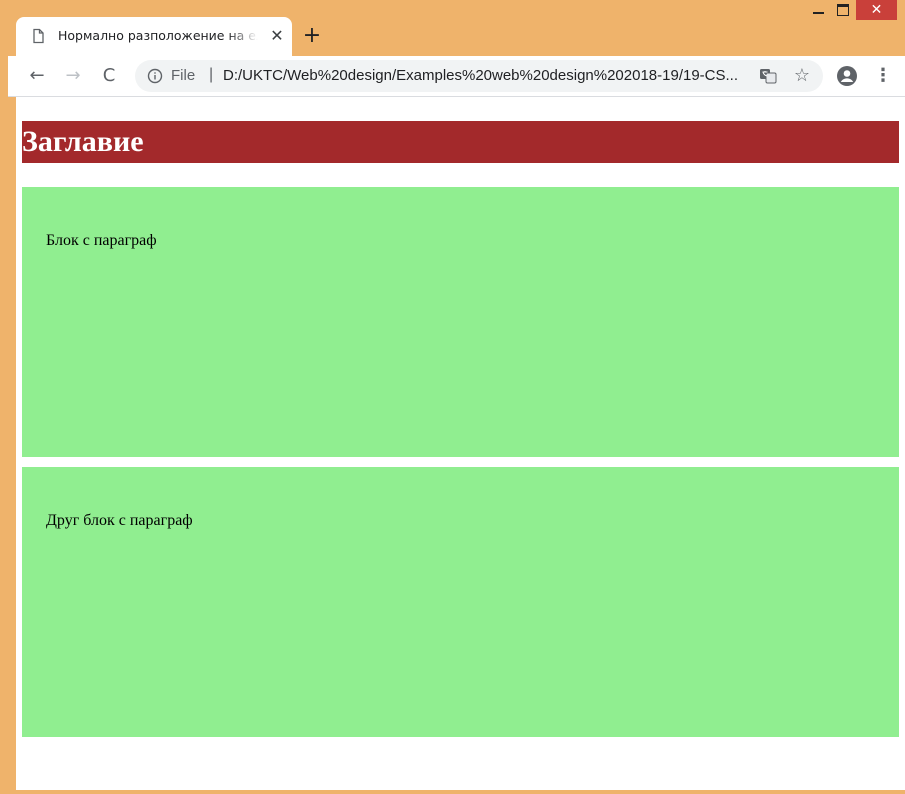 Image resolution: width=905 pixels, height=794 pixels. Describe the element at coordinates (119, 520) in the screenshot. I see `paragraph-2: Друг блок с параграф` at that location.